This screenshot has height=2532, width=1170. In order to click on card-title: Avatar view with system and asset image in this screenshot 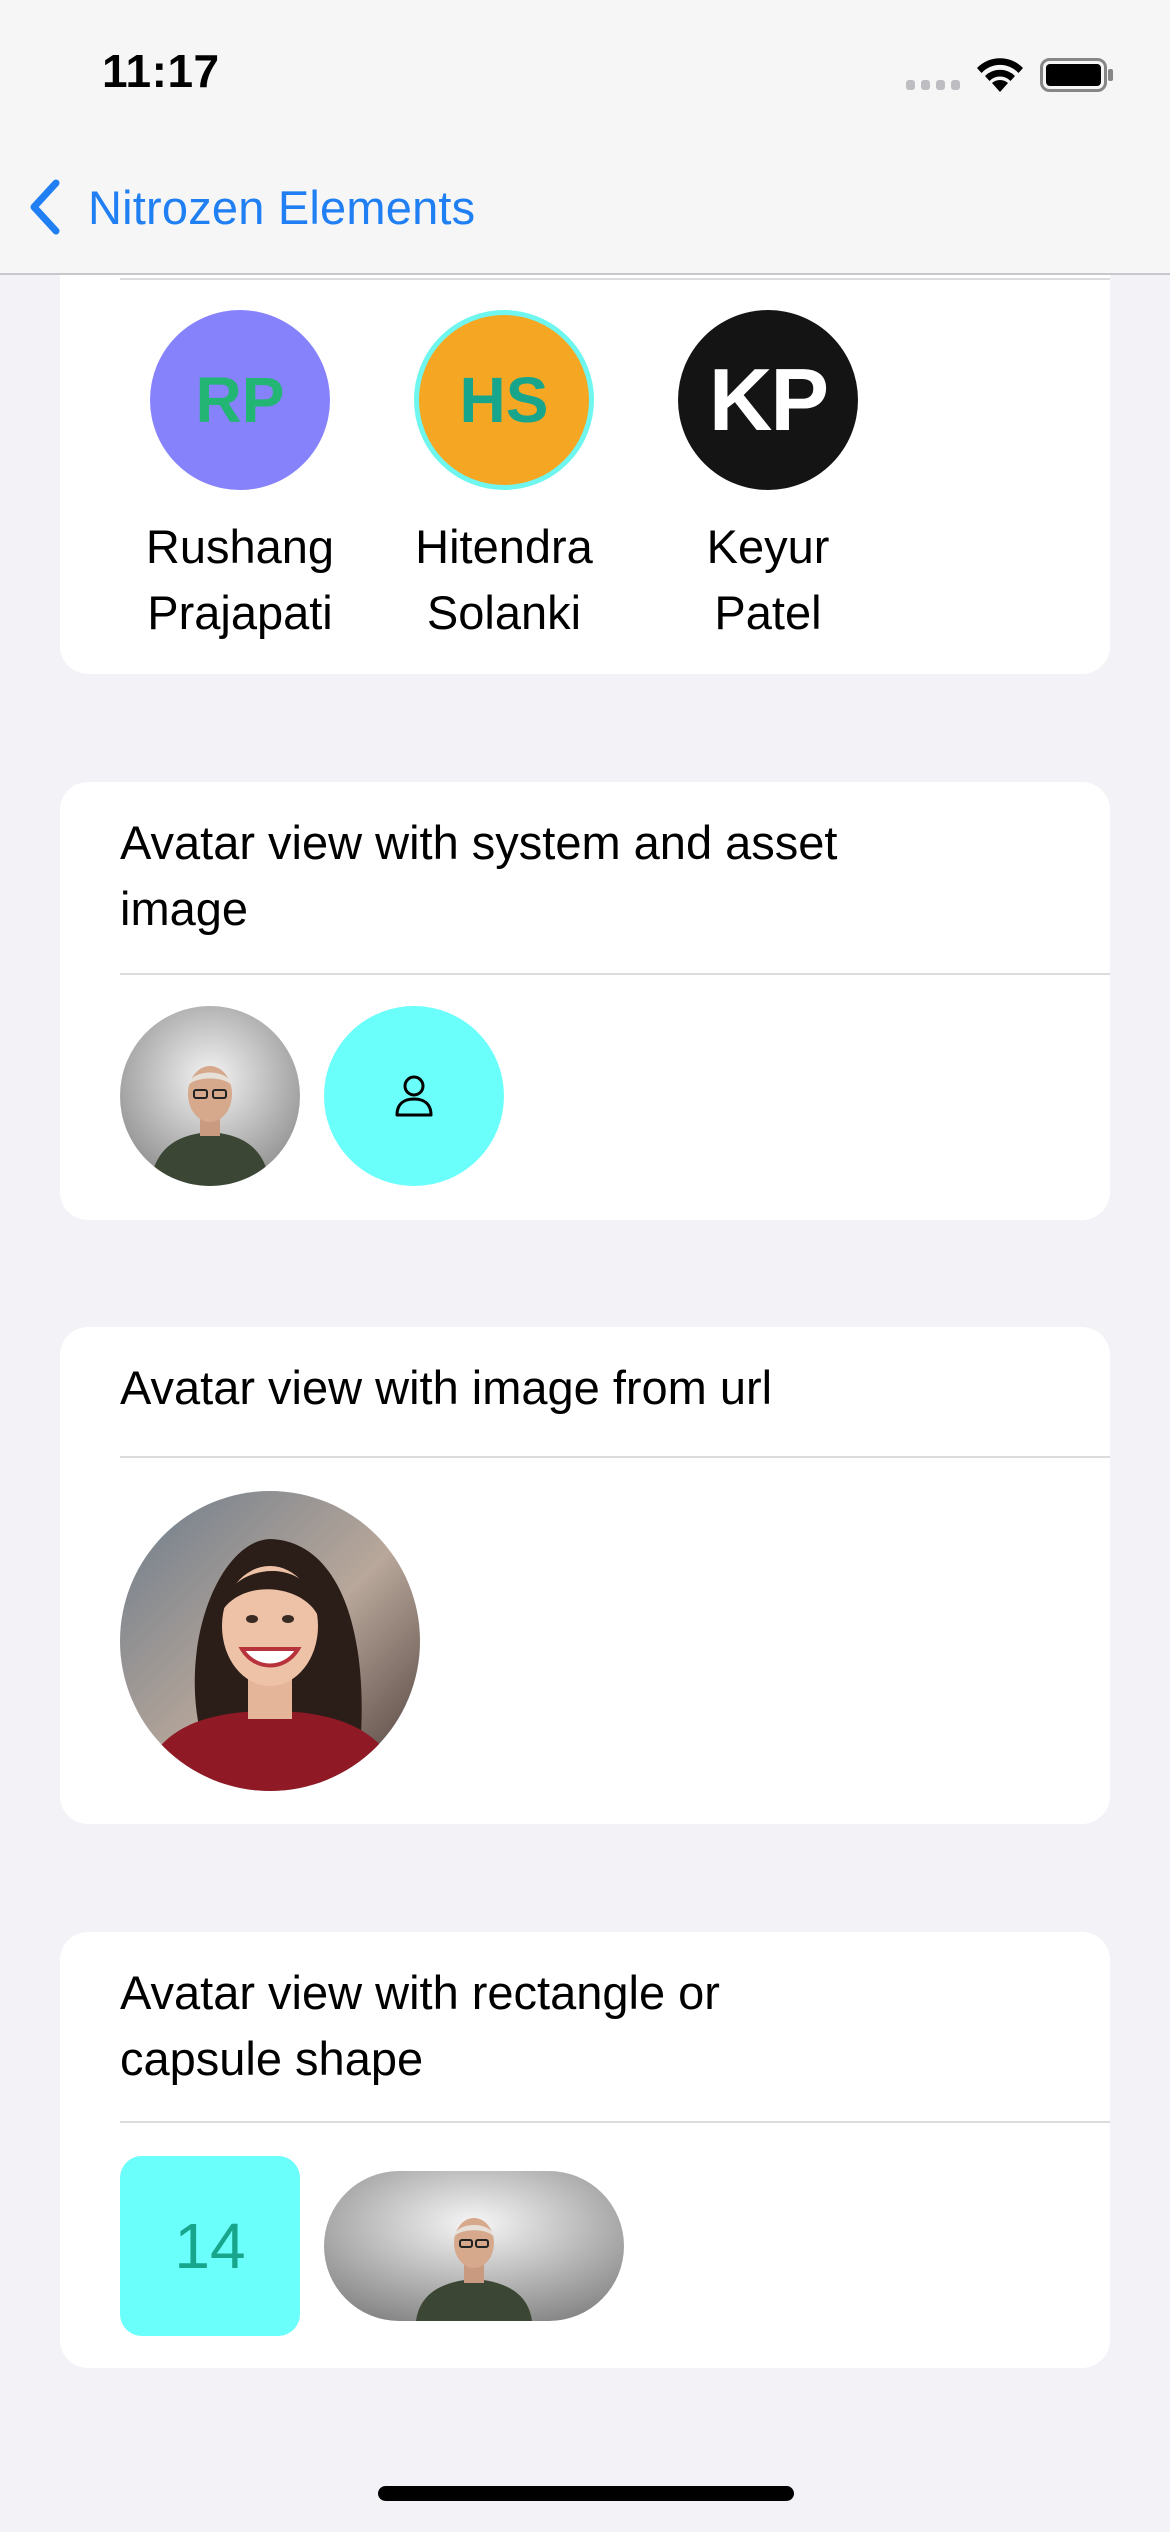, I will do `click(479, 875)`.